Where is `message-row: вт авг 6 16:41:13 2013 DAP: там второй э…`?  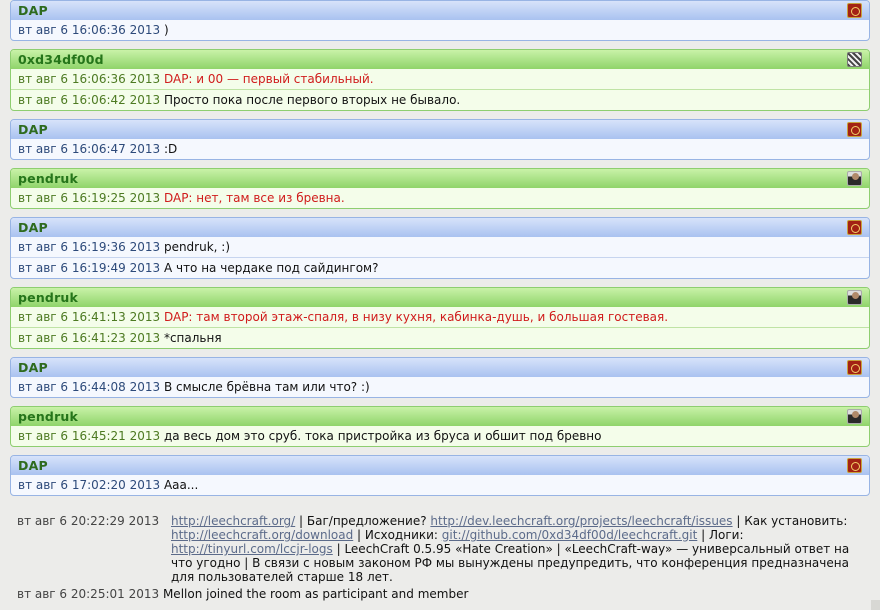 message-row: вт авг 6 16:41:13 2013 DAP: там второй э… is located at coordinates (440, 317).